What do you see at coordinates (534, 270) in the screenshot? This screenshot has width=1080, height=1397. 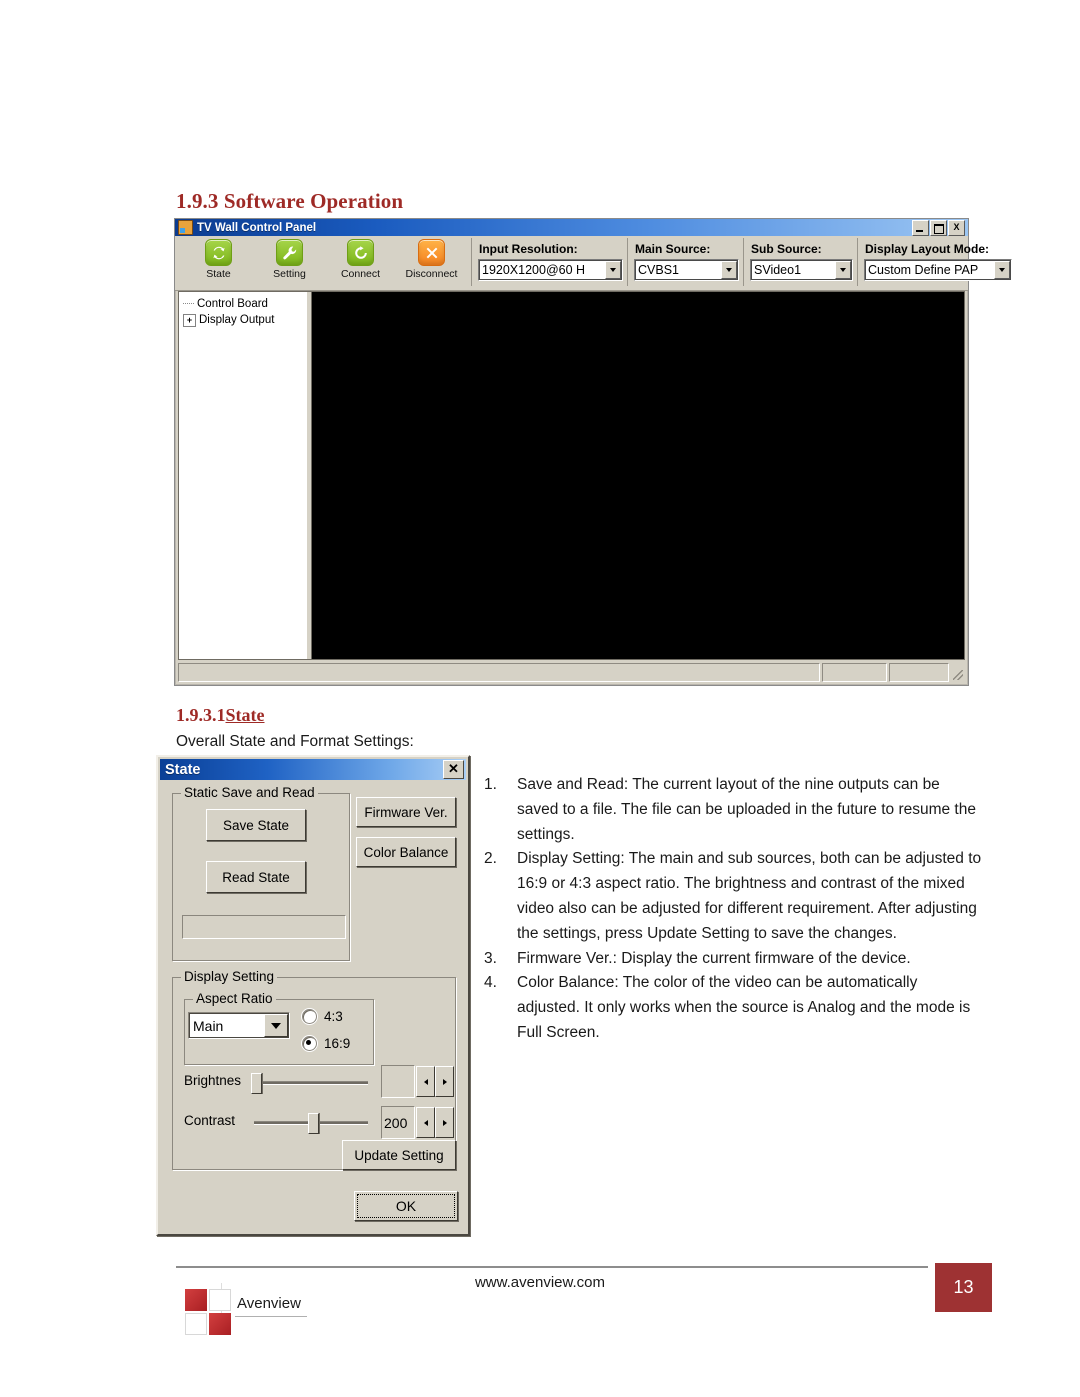 I see `input-resolution-value: 1920X1200@60 H` at bounding box center [534, 270].